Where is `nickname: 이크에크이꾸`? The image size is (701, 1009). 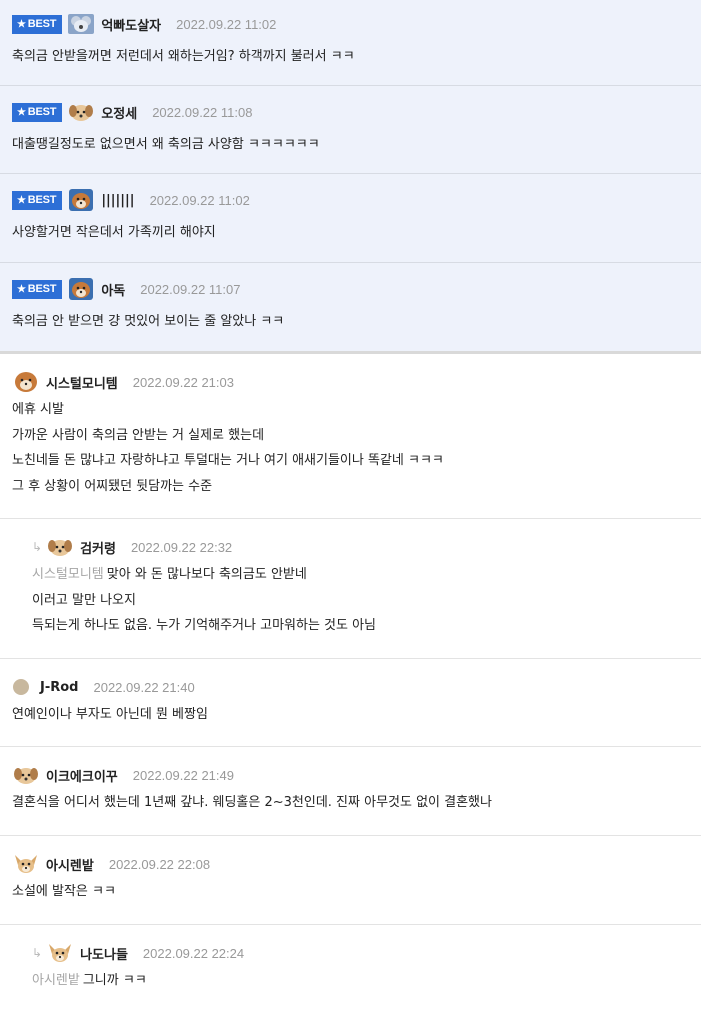 nickname: 이크에크이꾸 is located at coordinates (82, 775).